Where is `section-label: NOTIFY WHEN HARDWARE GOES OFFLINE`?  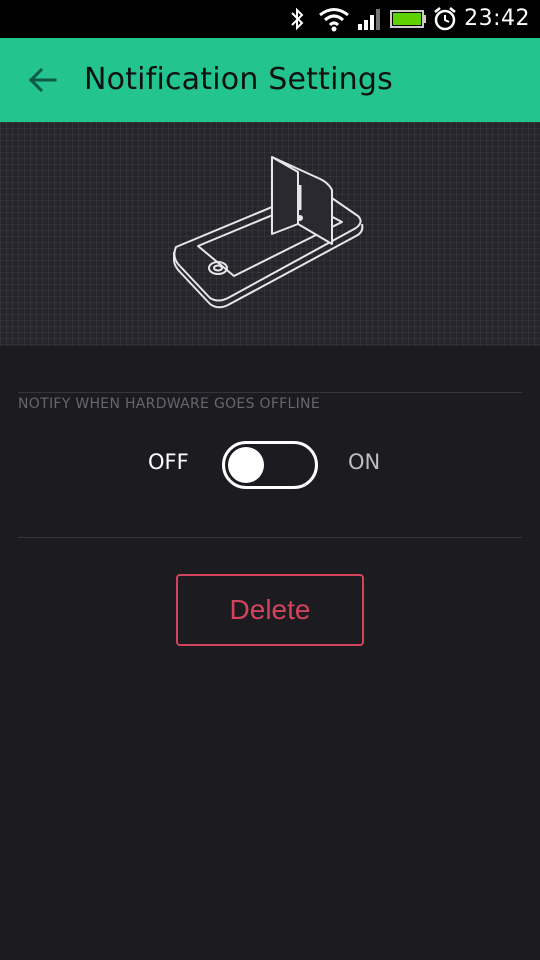 section-label: NOTIFY WHEN HARDWARE GOES OFFLINE is located at coordinates (169, 404).